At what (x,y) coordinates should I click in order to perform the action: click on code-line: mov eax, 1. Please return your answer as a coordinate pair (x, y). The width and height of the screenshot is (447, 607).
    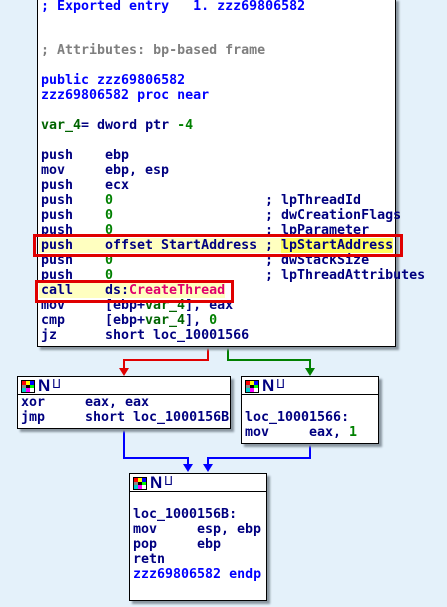
    Looking at the image, I should click on (301, 432).